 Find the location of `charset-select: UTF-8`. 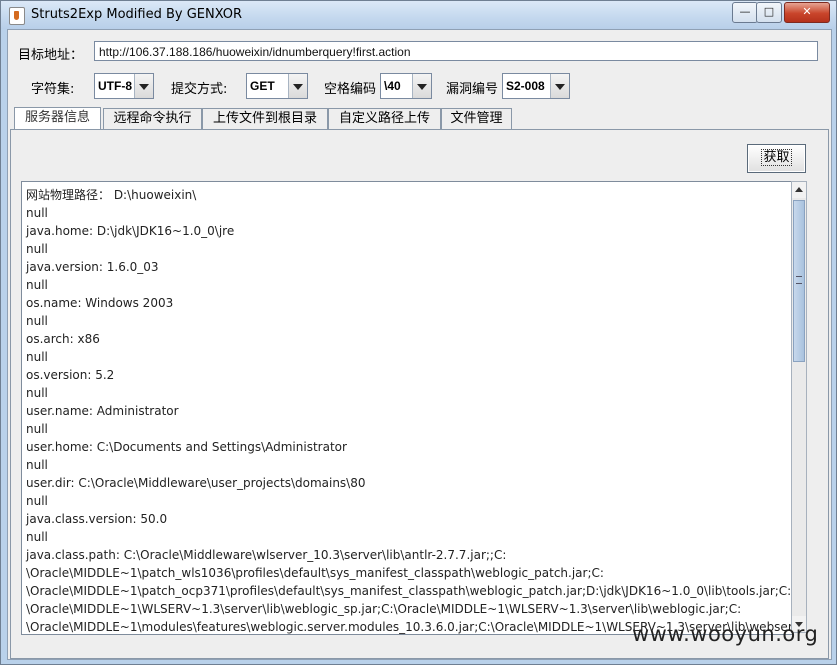

charset-select: UTF-8 is located at coordinates (124, 86).